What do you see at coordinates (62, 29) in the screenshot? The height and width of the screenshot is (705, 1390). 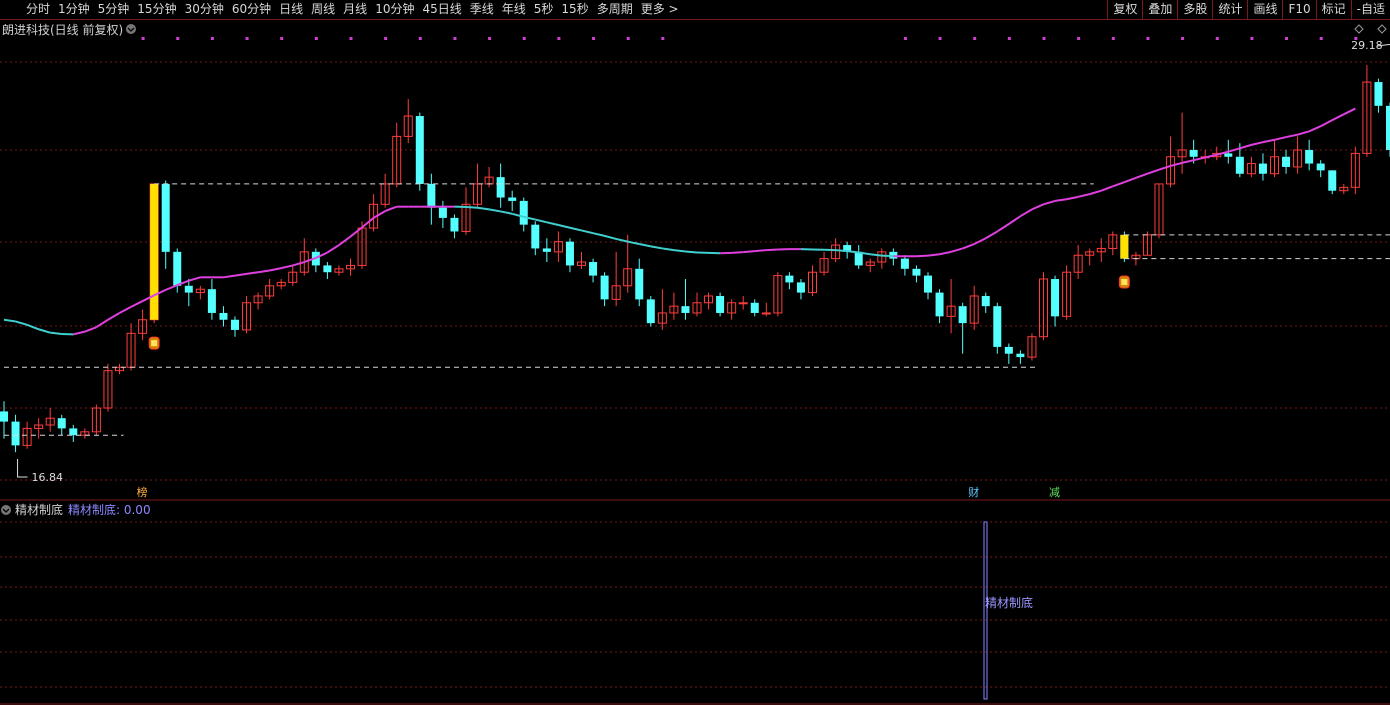 I see `stock-title: 朗进科技(日线 前复权)` at bounding box center [62, 29].